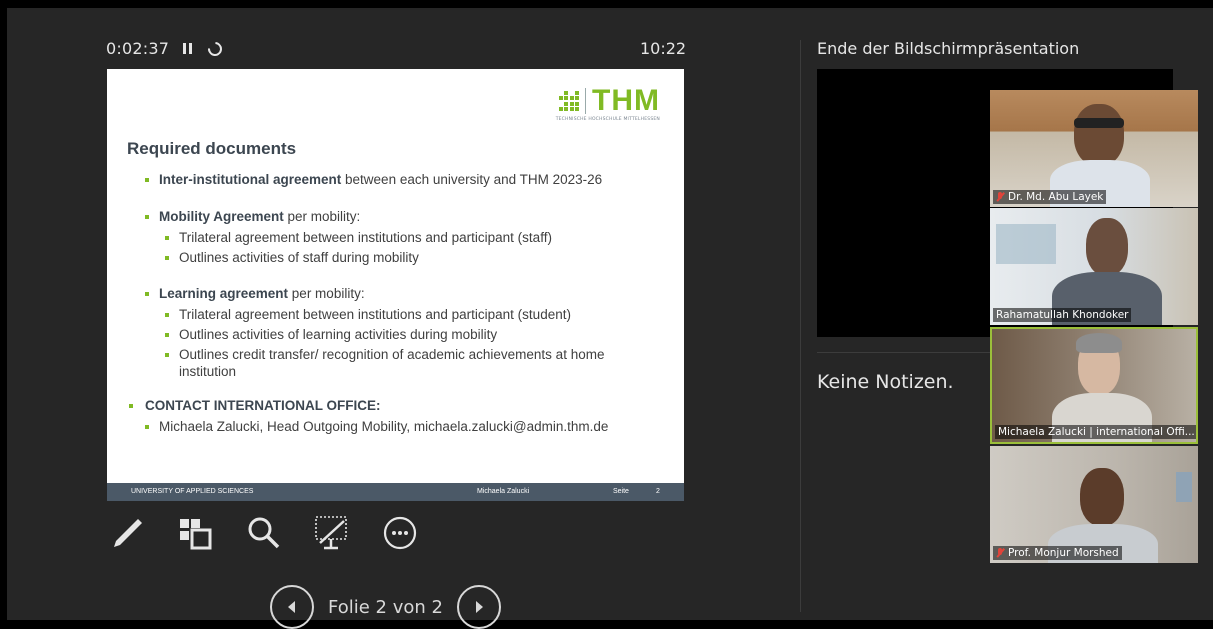  Describe the element at coordinates (1050, 197) in the screenshot. I see `participant-name: Dr. Md. Abu Layek` at that location.